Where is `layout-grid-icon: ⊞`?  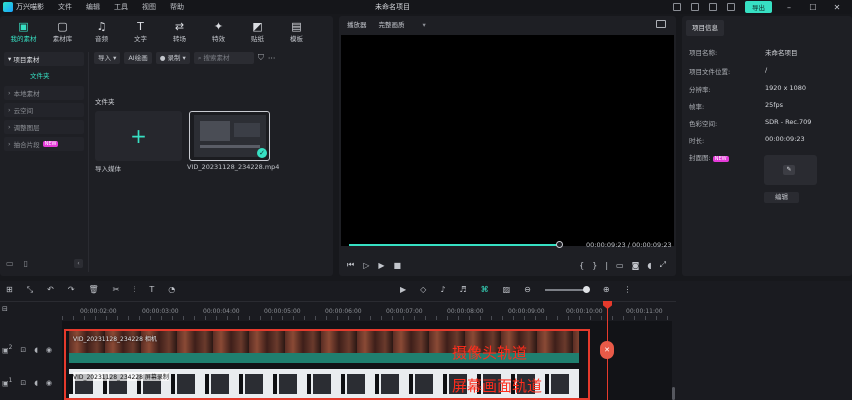 layout-grid-icon: ⊞ is located at coordinates (9, 290).